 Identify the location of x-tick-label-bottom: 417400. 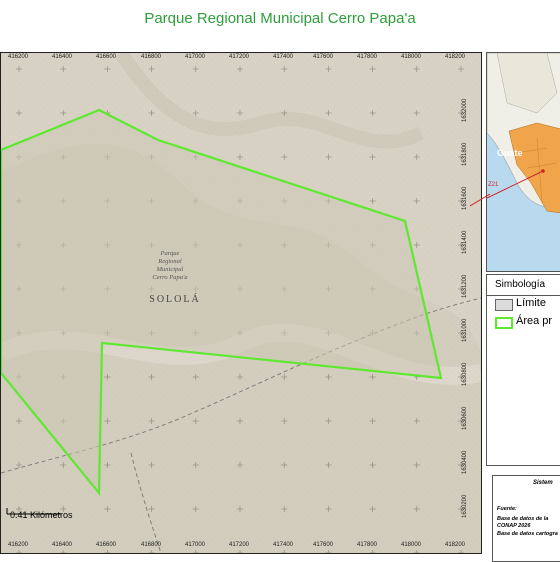
(283, 545).